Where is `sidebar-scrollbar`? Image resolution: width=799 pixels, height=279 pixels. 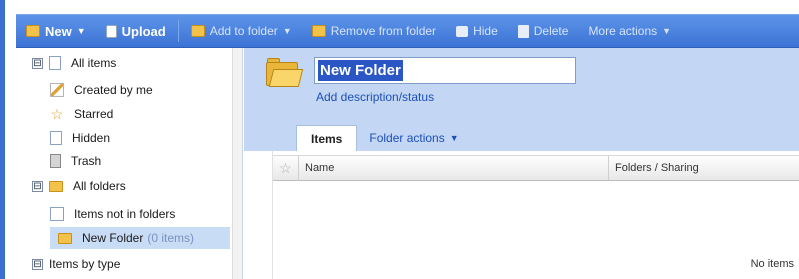
sidebar-scrollbar is located at coordinates (237, 163).